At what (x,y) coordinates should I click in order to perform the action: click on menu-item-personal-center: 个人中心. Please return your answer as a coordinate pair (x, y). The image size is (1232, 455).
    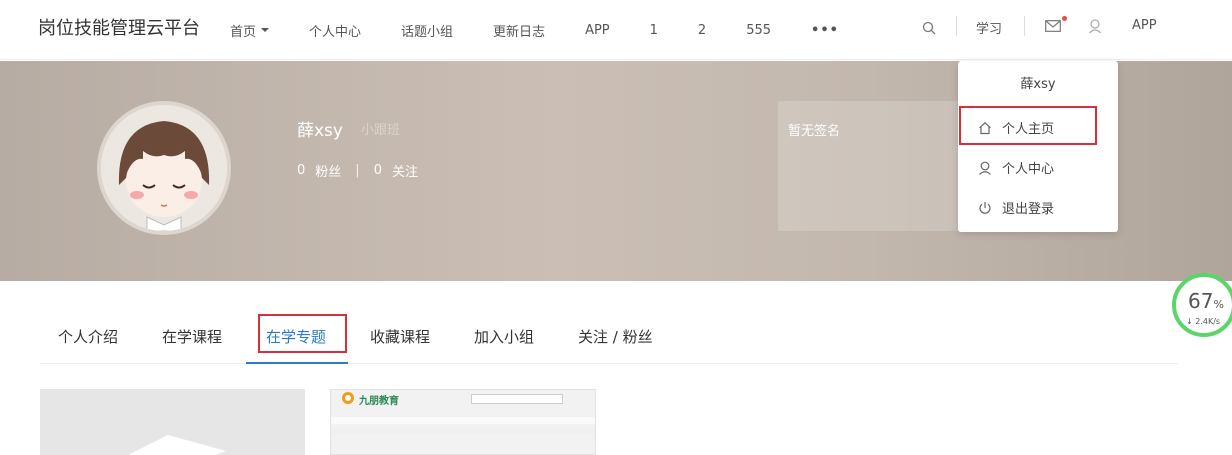
    Looking at the image, I should click on (1016, 167).